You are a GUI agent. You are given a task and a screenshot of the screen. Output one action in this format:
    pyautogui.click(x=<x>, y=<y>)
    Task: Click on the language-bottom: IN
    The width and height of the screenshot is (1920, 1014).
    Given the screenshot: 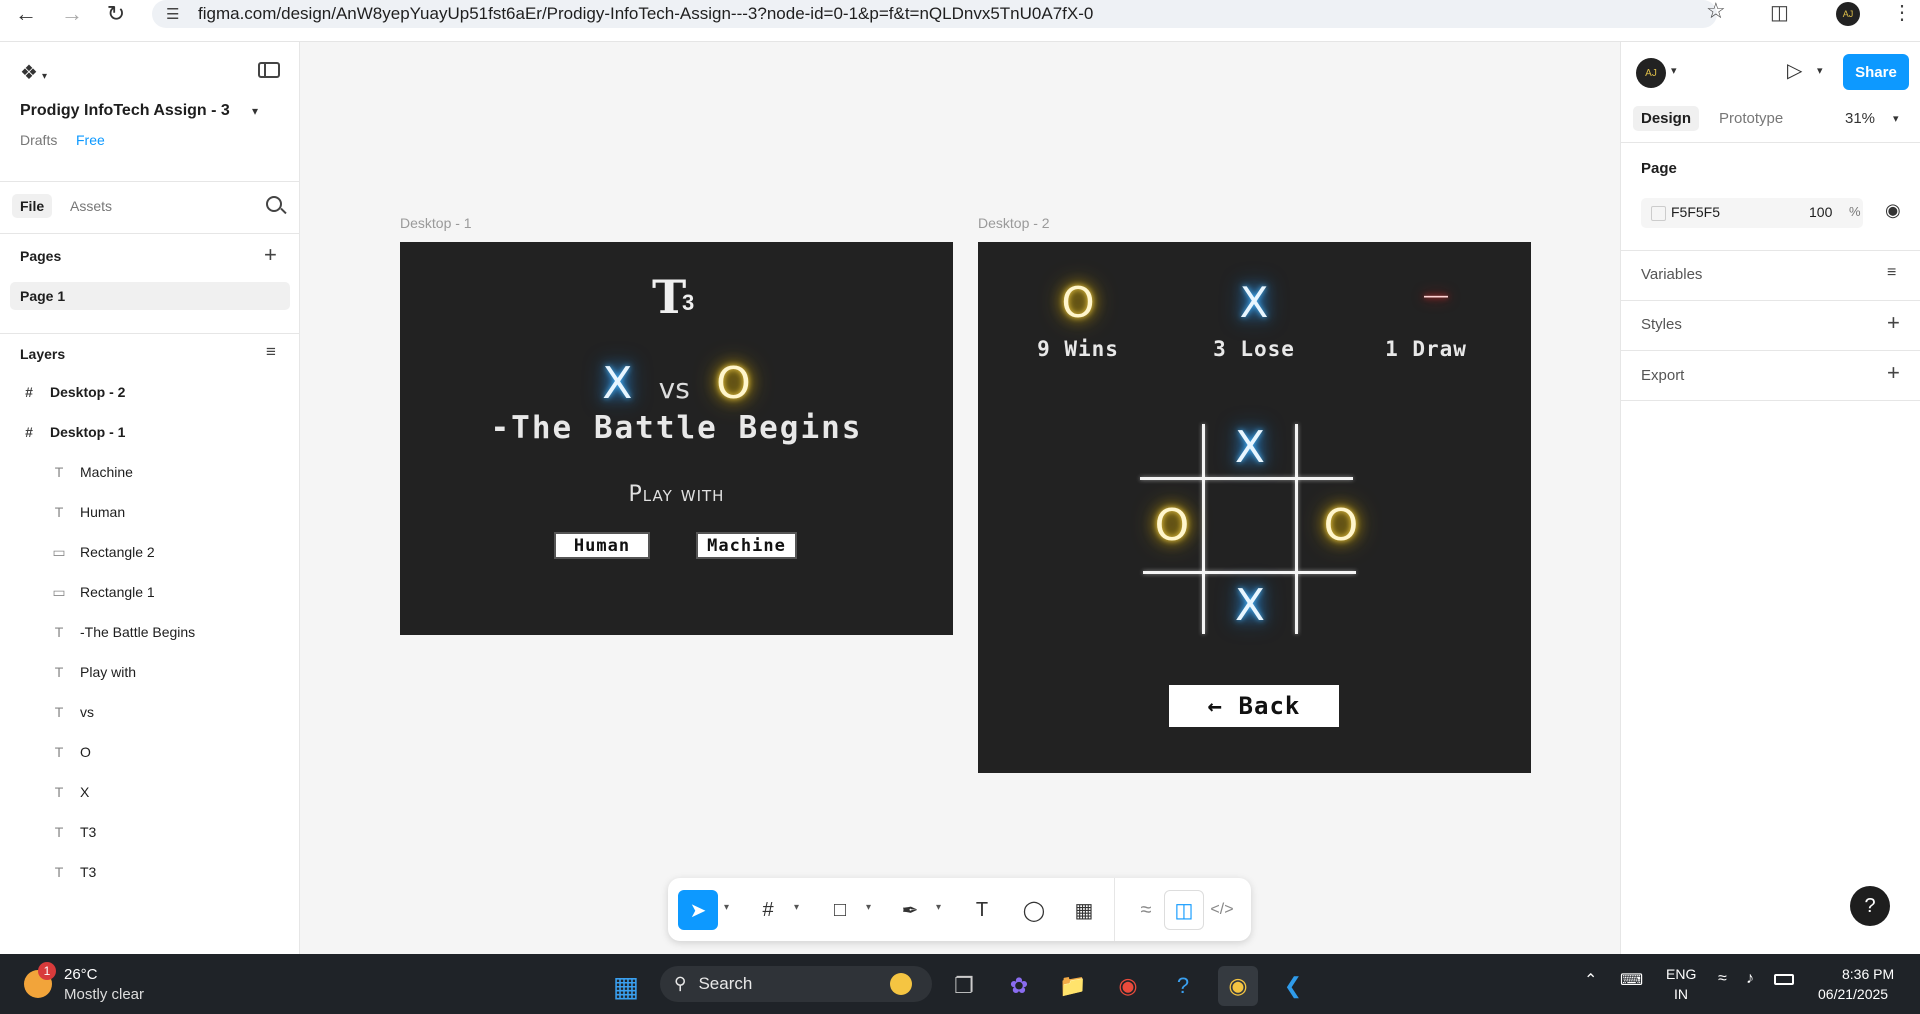 What is the action you would take?
    pyautogui.click(x=1681, y=994)
    